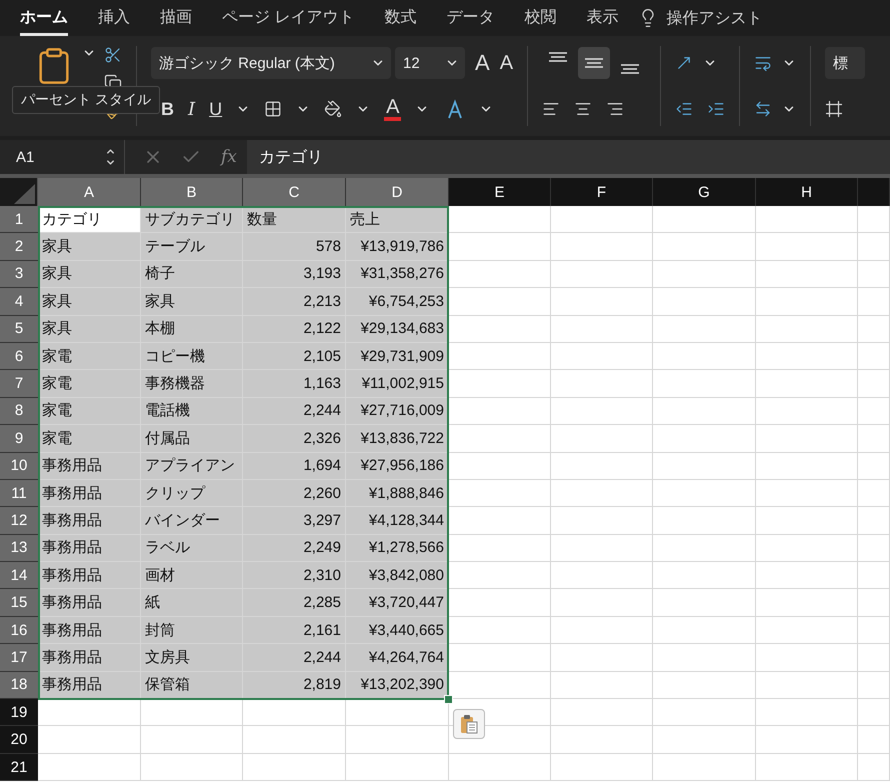 This screenshot has width=890, height=783. I want to click on table-cell: 1,163, so click(294, 384).